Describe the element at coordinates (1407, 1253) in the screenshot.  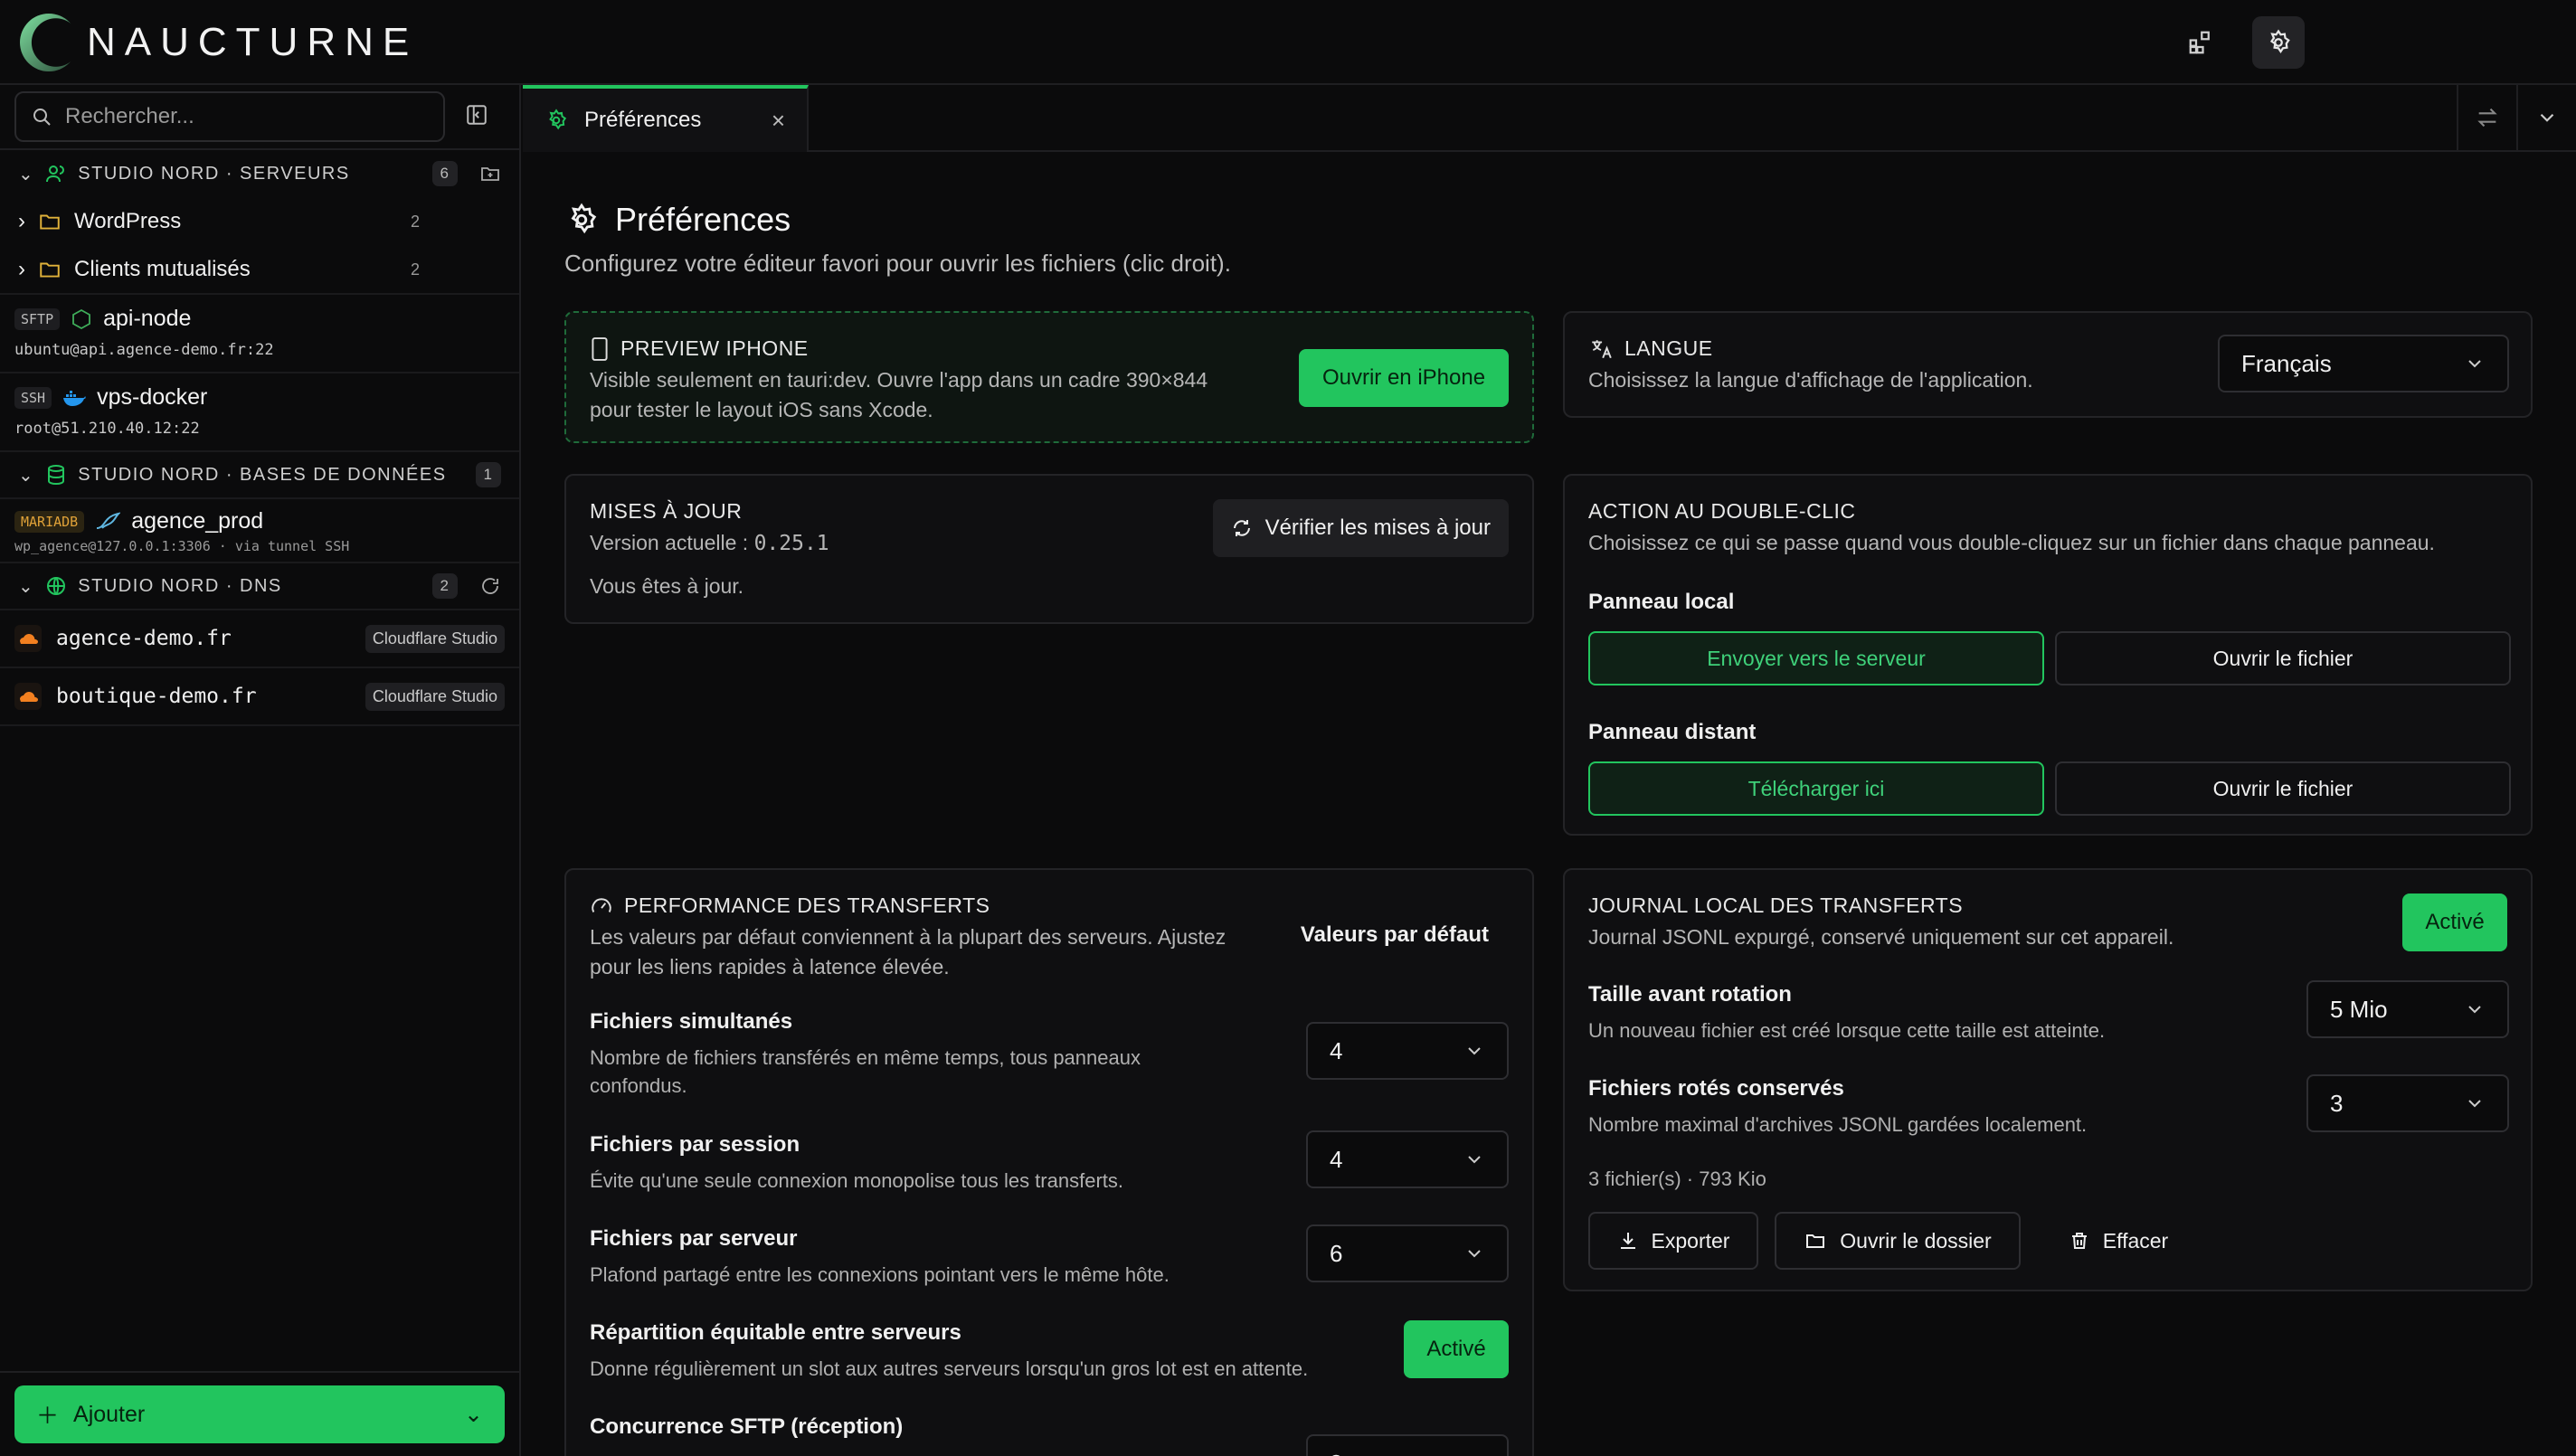
I see `files-per-server-select: 6` at that location.